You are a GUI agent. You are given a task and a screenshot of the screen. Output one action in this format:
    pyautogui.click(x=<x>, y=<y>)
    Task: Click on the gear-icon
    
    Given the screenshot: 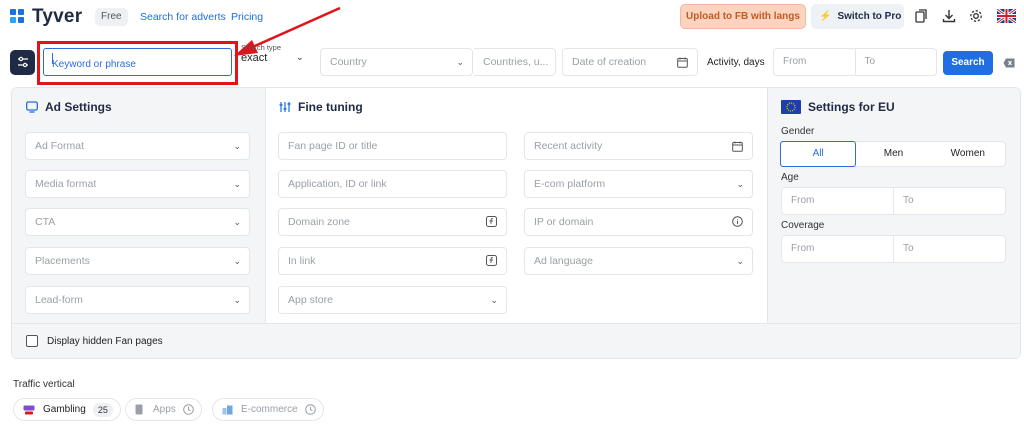 What is the action you would take?
    pyautogui.click(x=976, y=16)
    